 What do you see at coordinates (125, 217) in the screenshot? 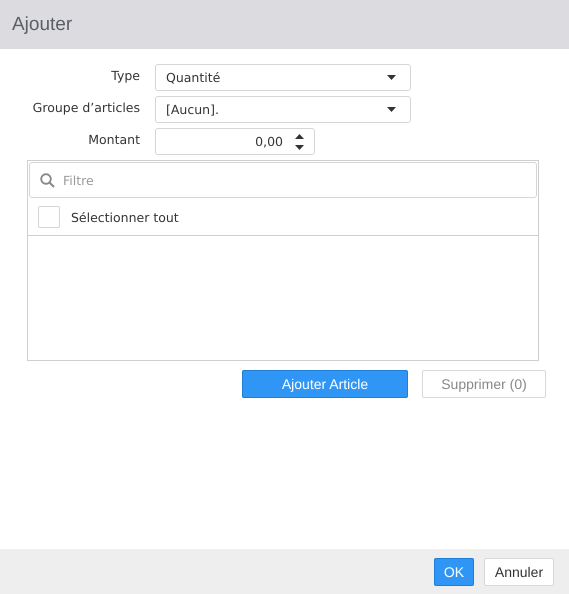
I see `select-all-label: Sélectionner tout` at bounding box center [125, 217].